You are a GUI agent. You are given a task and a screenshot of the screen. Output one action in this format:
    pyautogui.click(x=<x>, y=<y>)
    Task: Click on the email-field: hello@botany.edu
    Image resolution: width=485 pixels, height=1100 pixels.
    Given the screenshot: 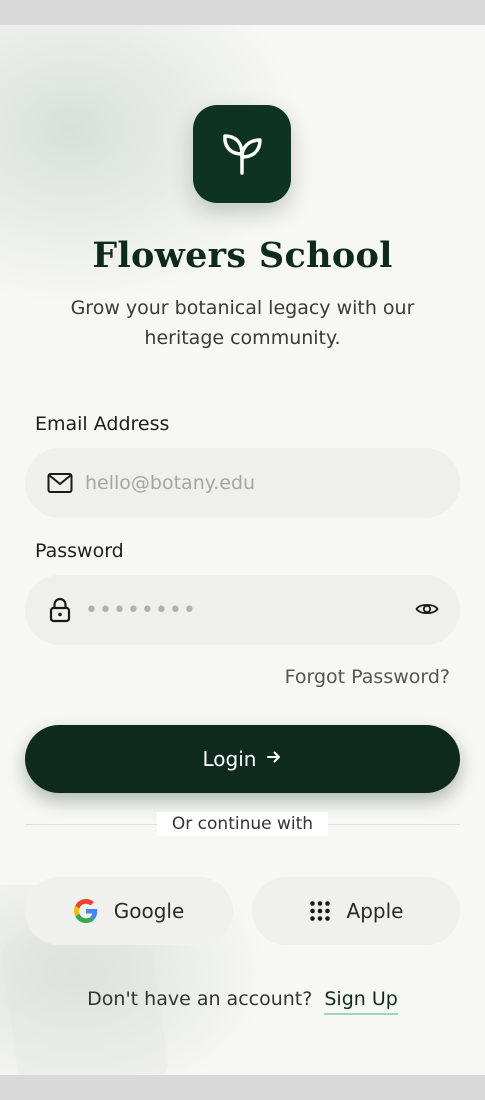 What is the action you would take?
    pyautogui.click(x=242, y=483)
    